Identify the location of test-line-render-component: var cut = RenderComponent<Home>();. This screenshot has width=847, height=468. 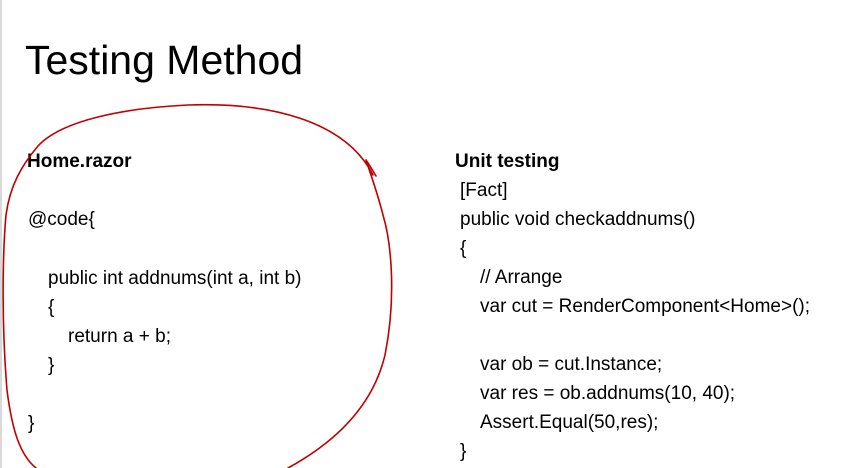
(645, 306).